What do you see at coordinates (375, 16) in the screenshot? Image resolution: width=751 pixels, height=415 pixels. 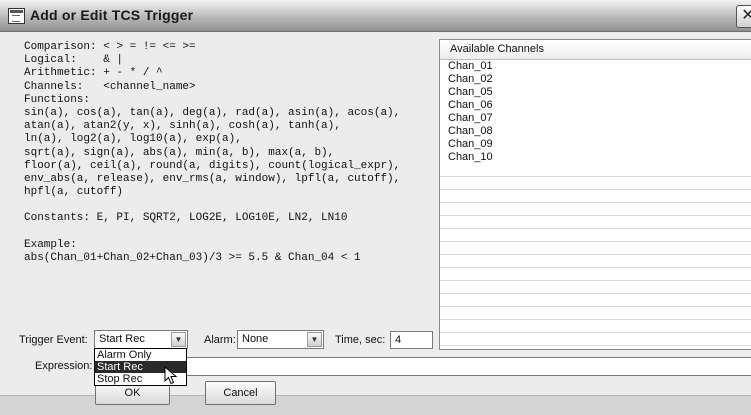 I see `title-bar: Add or Edit TCS Trigger ✕` at bounding box center [375, 16].